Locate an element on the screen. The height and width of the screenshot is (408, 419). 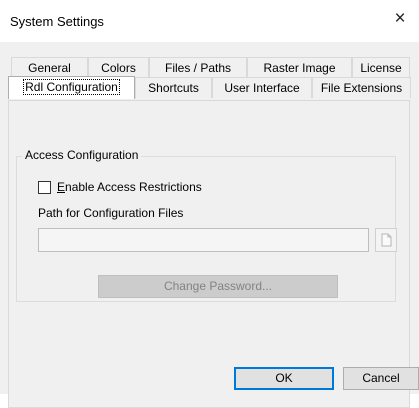
tab-label: License is located at coordinates (381, 68).